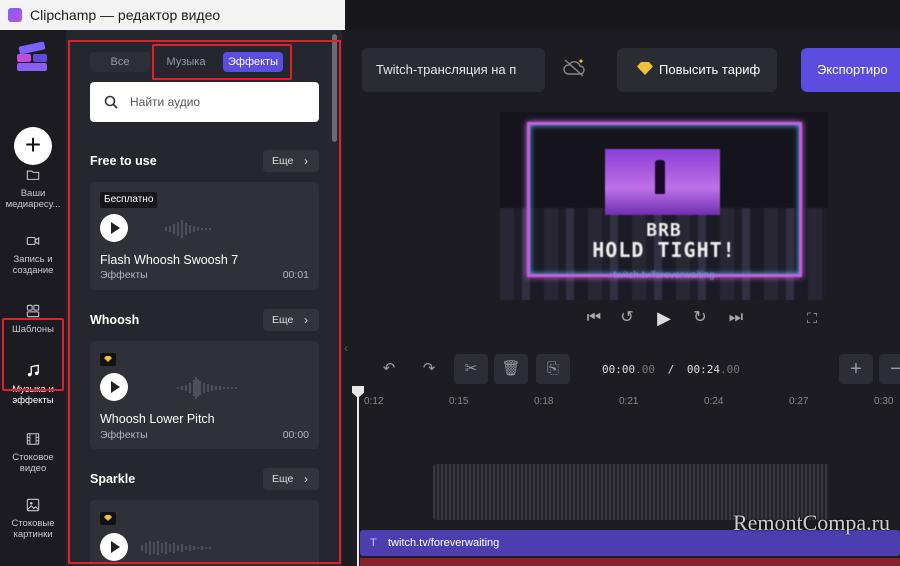 The width and height of the screenshot is (900, 566). I want to click on clipchamp-logo, so click(33, 56).